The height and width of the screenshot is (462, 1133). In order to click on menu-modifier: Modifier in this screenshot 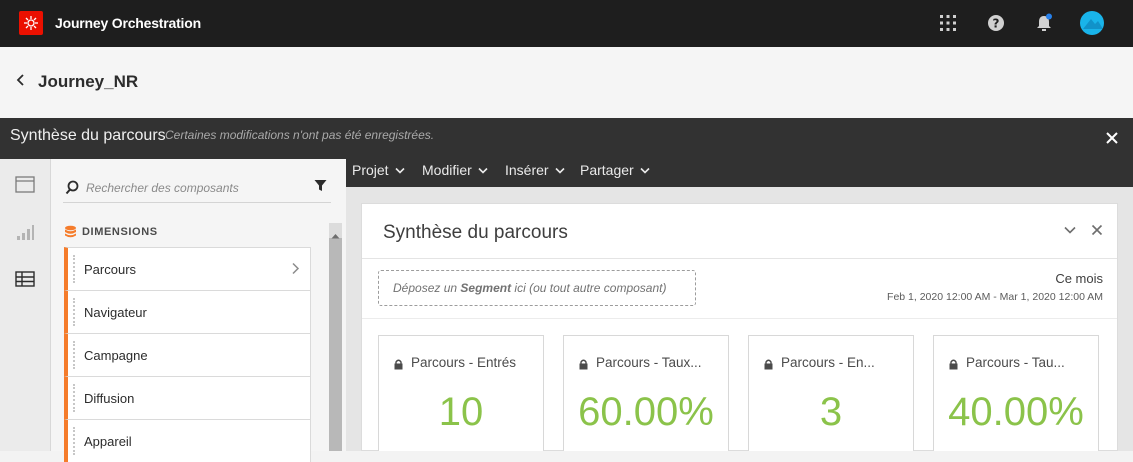, I will do `click(455, 170)`.